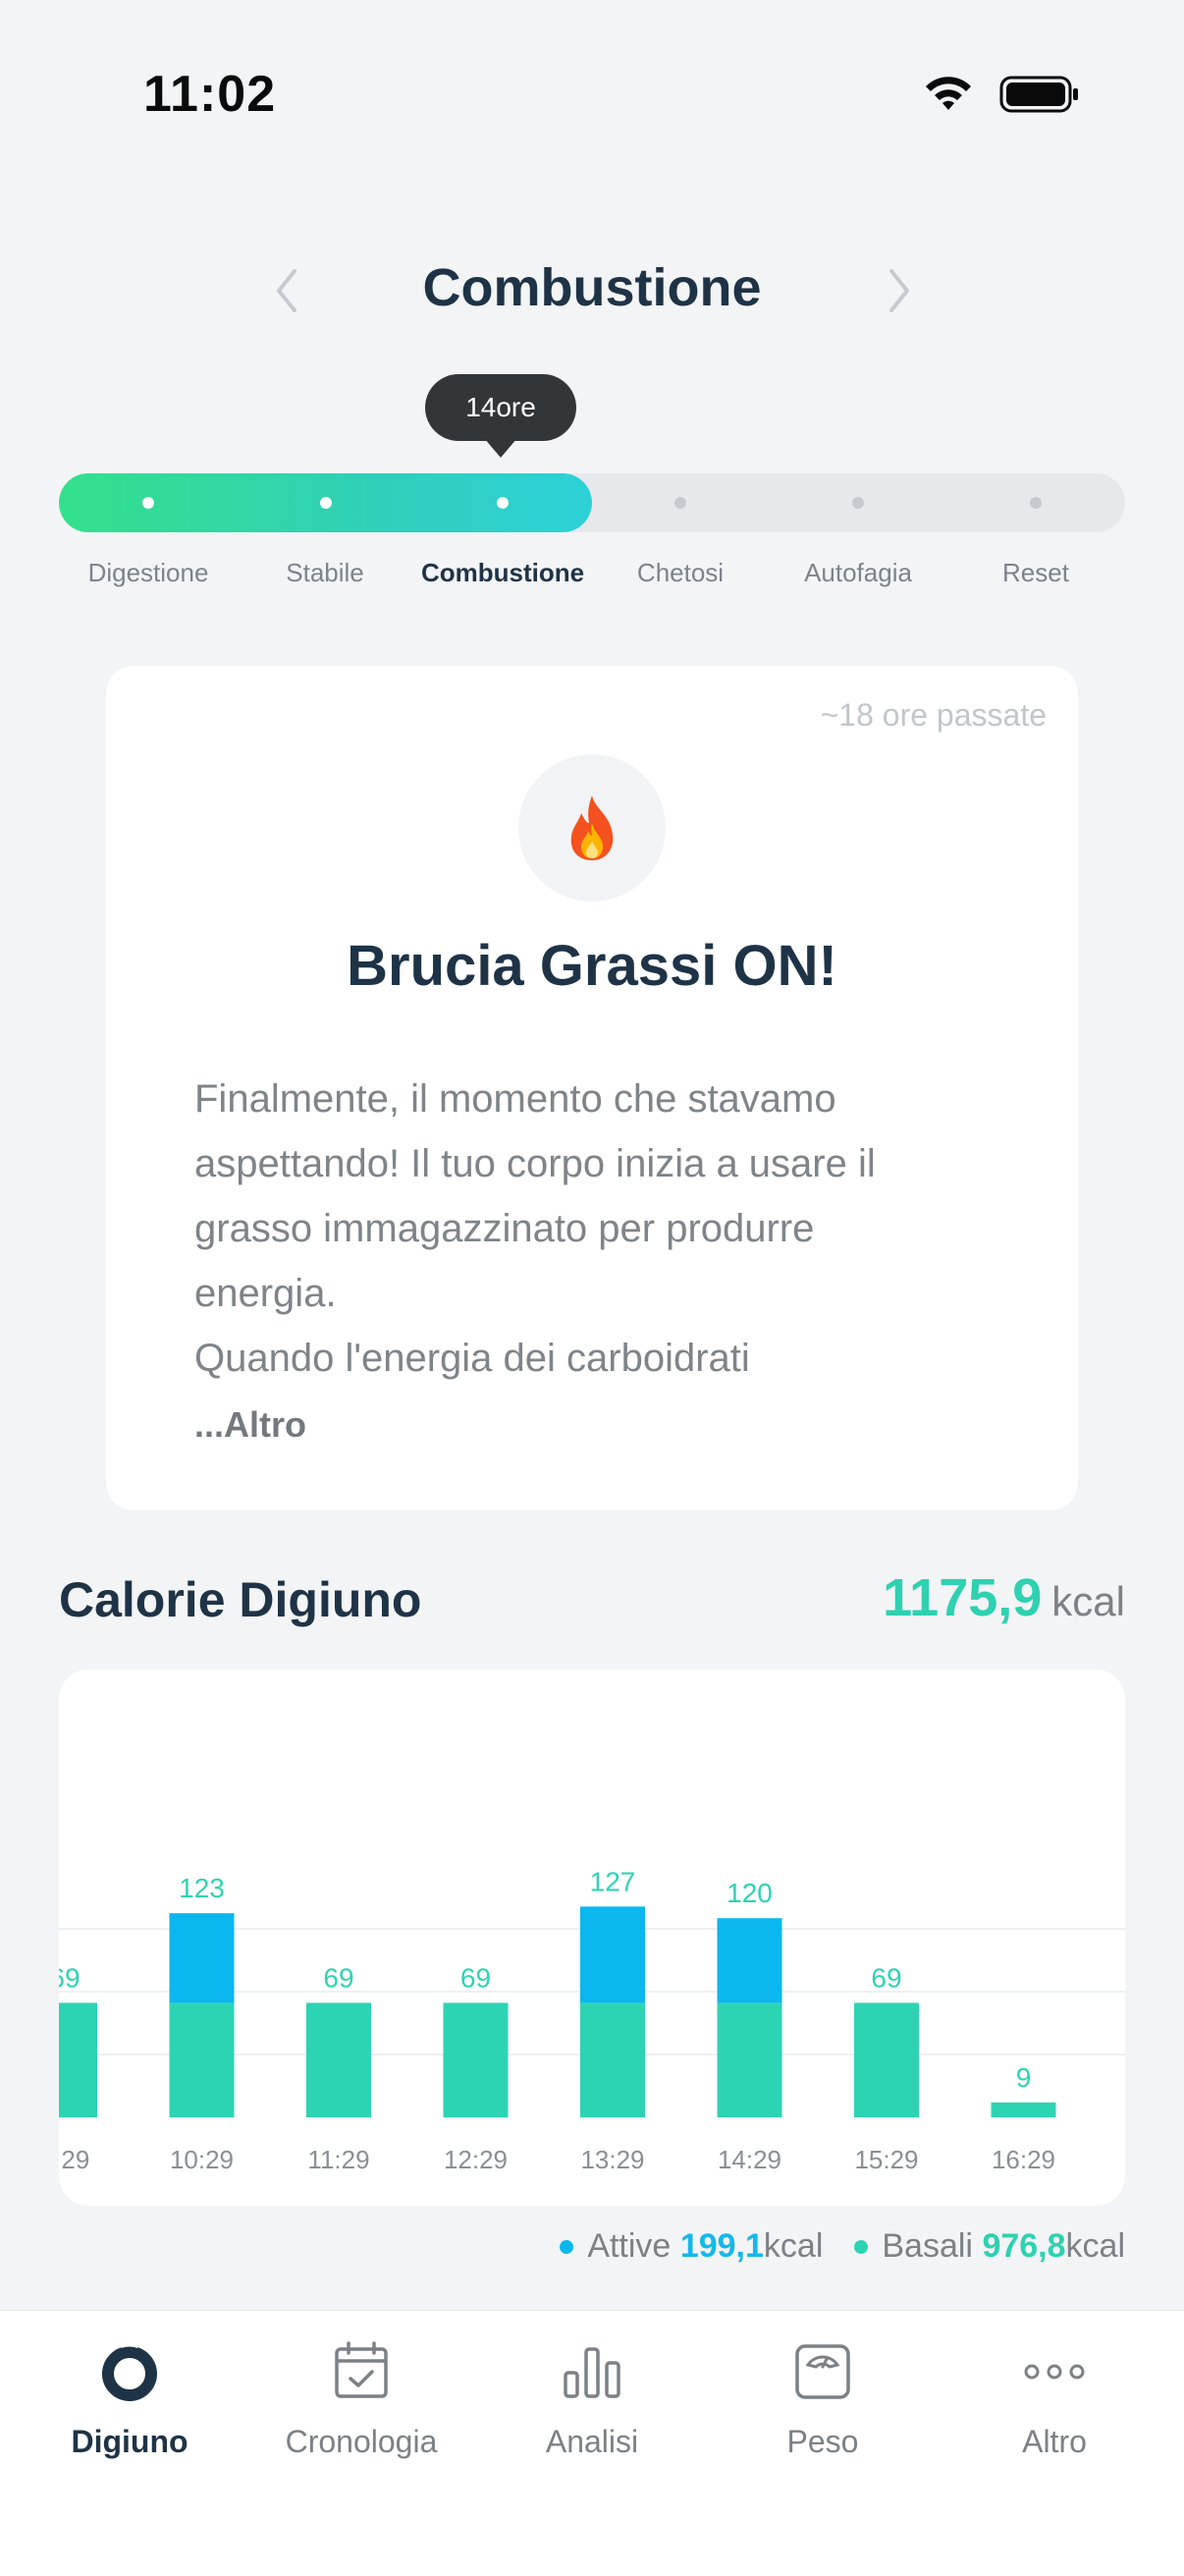 This screenshot has width=1184, height=2576. Describe the element at coordinates (927, 2246) in the screenshot. I see `legend-basal-label: Basali` at that location.